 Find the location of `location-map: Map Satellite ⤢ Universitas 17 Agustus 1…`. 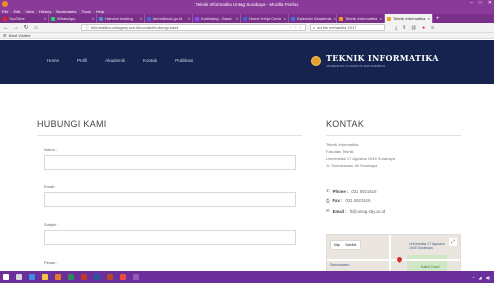

location-map: Map Satellite ⤢ Universitas 17 Agustus 1… is located at coordinates (393, 253).